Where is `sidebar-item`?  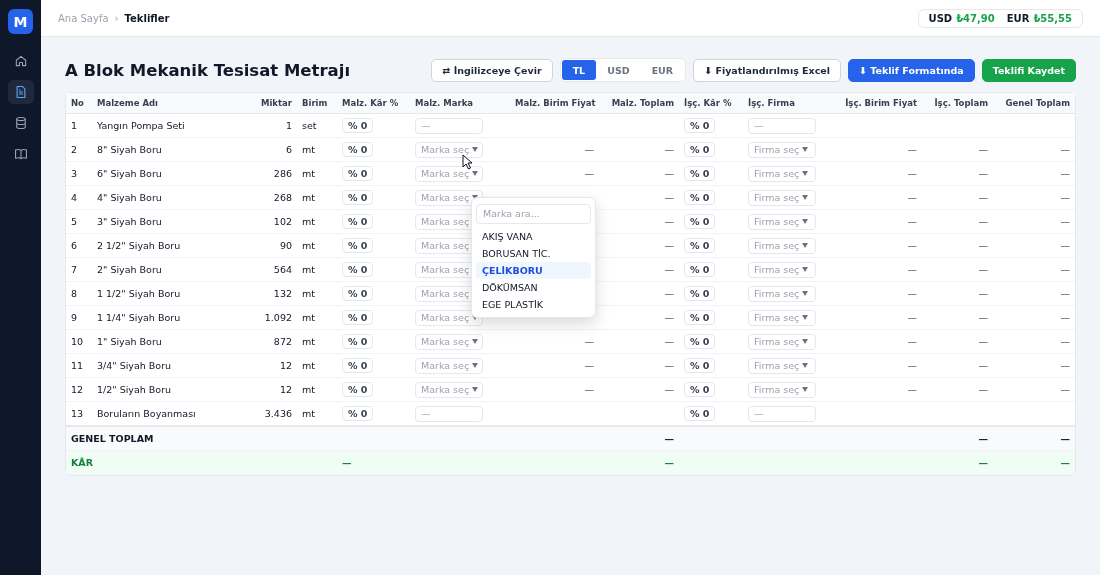
sidebar-item is located at coordinates (20, 92).